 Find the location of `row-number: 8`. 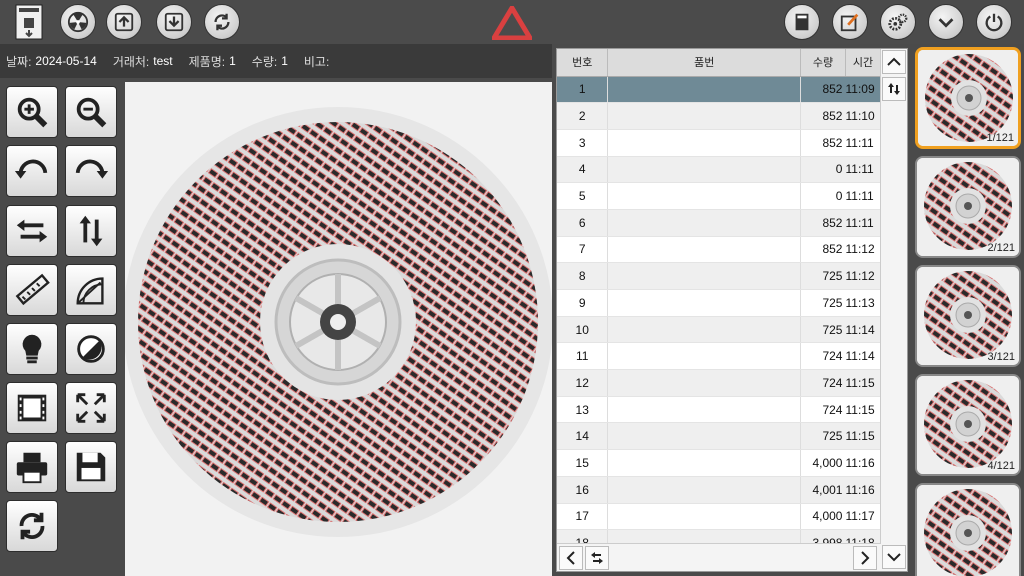

row-number: 8 is located at coordinates (583, 276).